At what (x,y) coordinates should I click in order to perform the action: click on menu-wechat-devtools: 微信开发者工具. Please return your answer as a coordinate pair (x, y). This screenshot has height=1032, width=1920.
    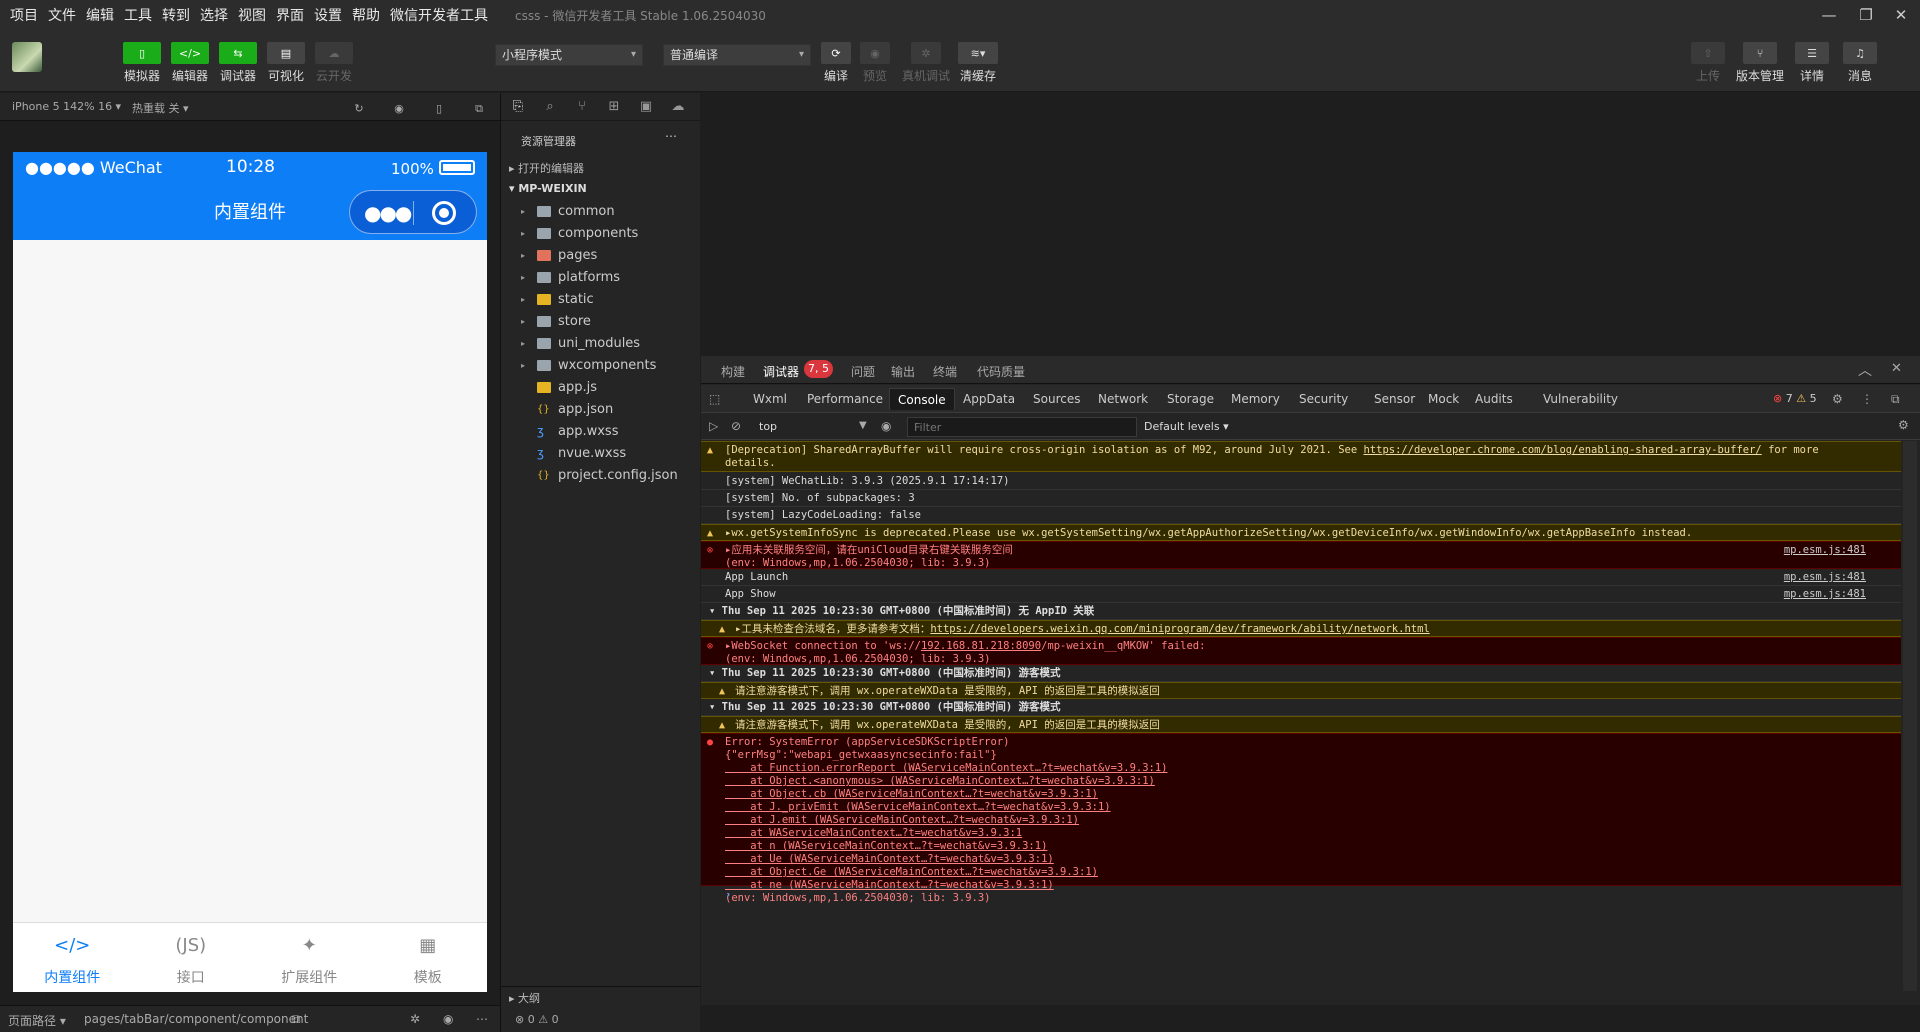
    Looking at the image, I should click on (439, 15).